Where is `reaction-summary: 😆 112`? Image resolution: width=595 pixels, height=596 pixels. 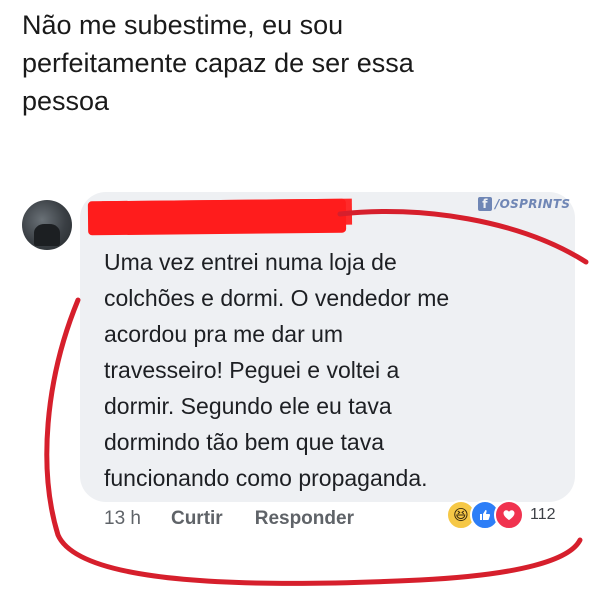
reaction-summary: 😆 112 is located at coordinates (508, 515).